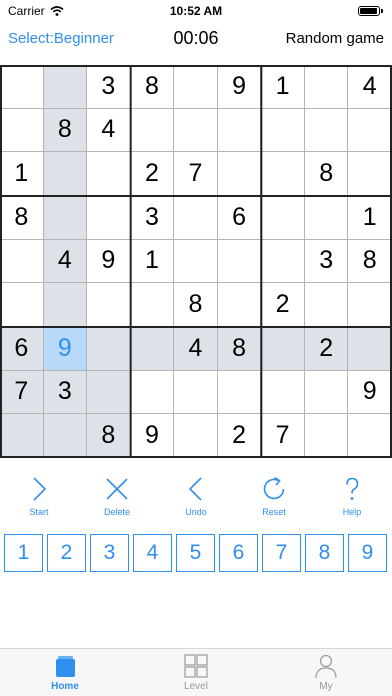  Describe the element at coordinates (109, 436) in the screenshot. I see `sudoku-cell-r9c3: 8` at that location.